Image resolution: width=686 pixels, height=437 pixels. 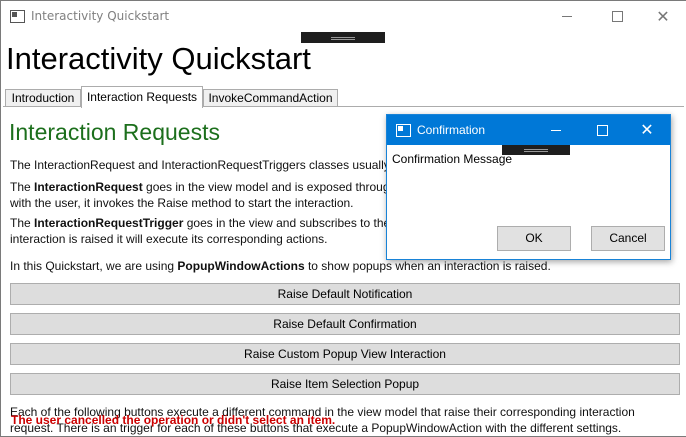 What do you see at coordinates (114, 132) in the screenshot?
I see `section-heading: Interaction Requests` at bounding box center [114, 132].